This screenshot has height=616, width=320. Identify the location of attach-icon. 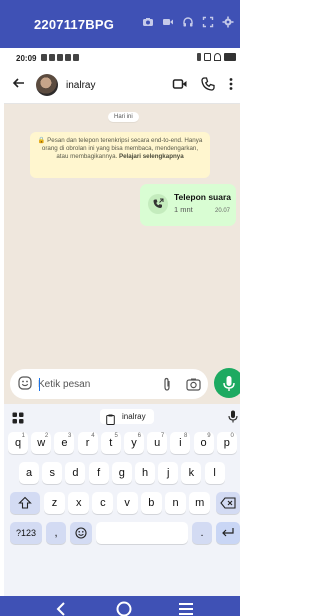
(167, 384).